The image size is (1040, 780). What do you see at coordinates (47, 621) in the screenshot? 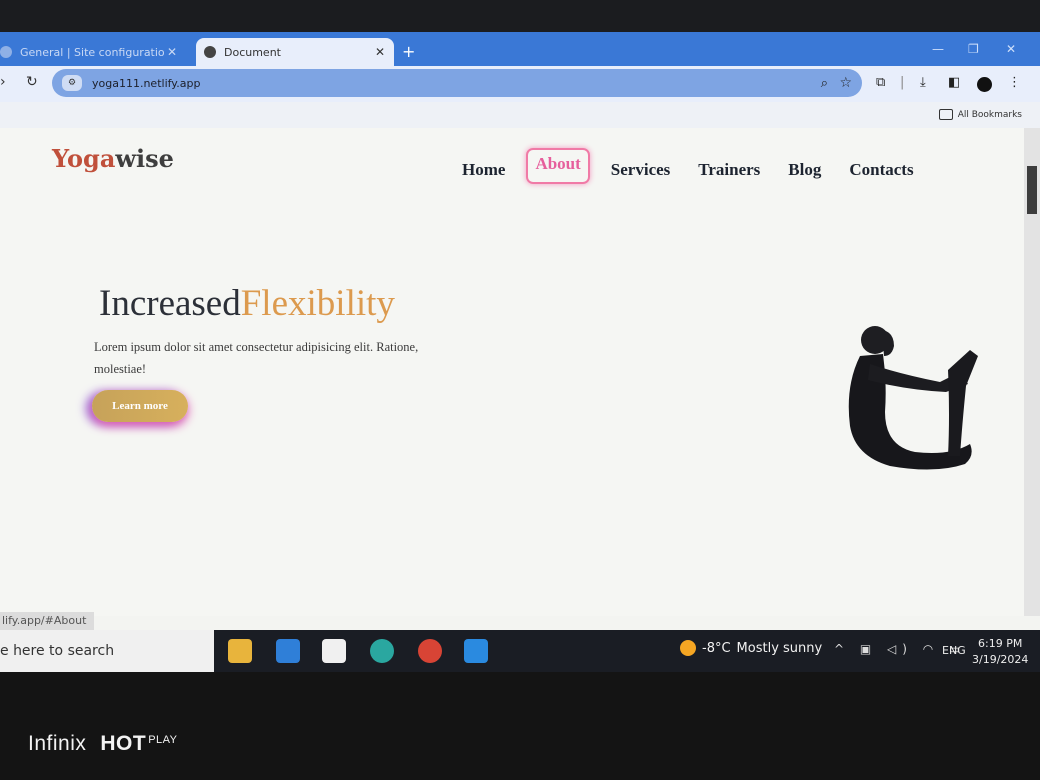
I see `status-link-preview: lify.app/#About` at bounding box center [47, 621].